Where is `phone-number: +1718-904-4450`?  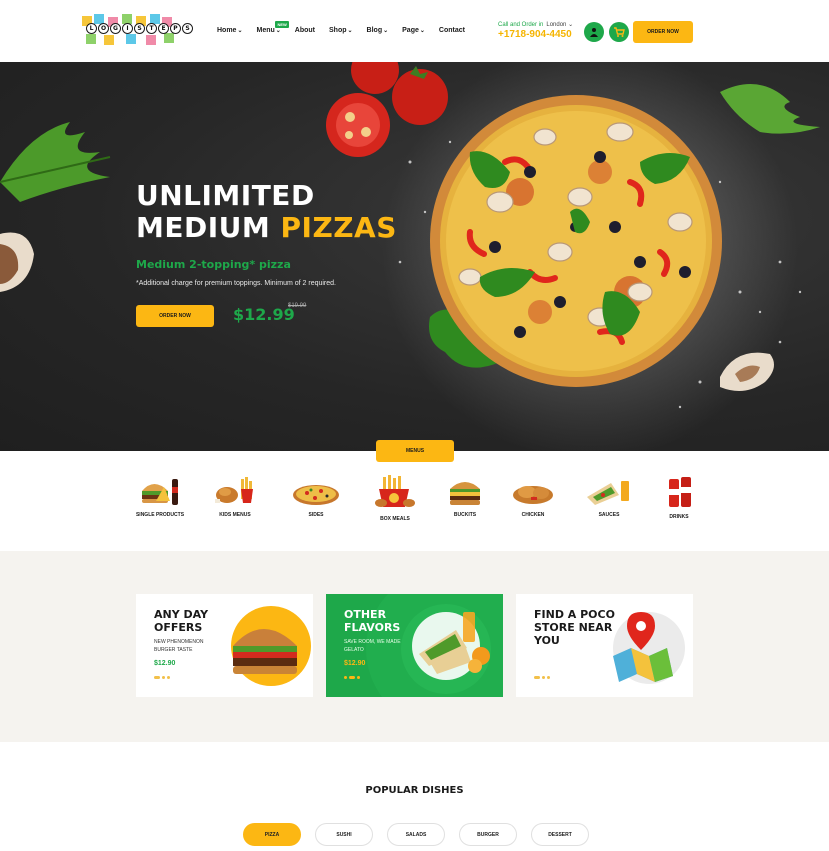 phone-number: +1718-904-4450 is located at coordinates (535, 34).